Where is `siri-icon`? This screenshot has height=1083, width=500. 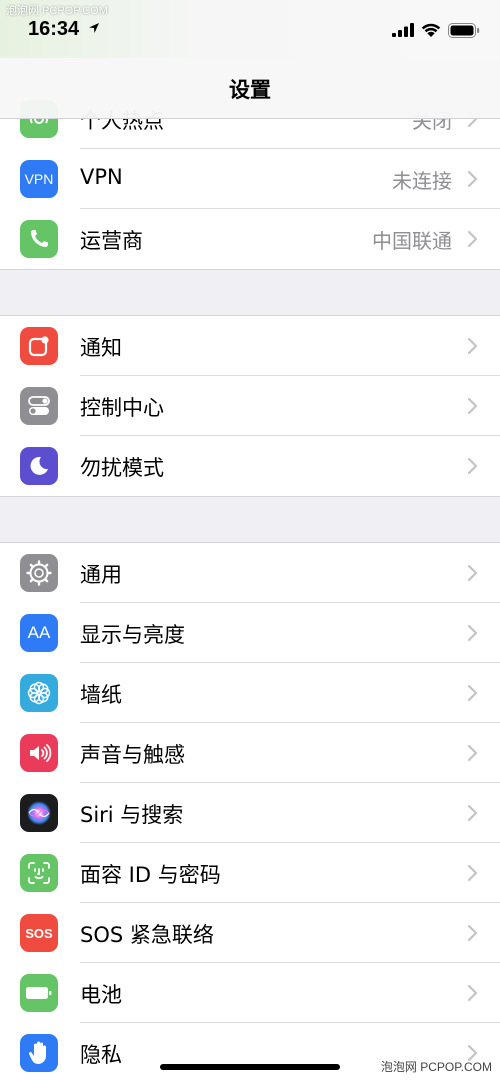 siri-icon is located at coordinates (39, 813).